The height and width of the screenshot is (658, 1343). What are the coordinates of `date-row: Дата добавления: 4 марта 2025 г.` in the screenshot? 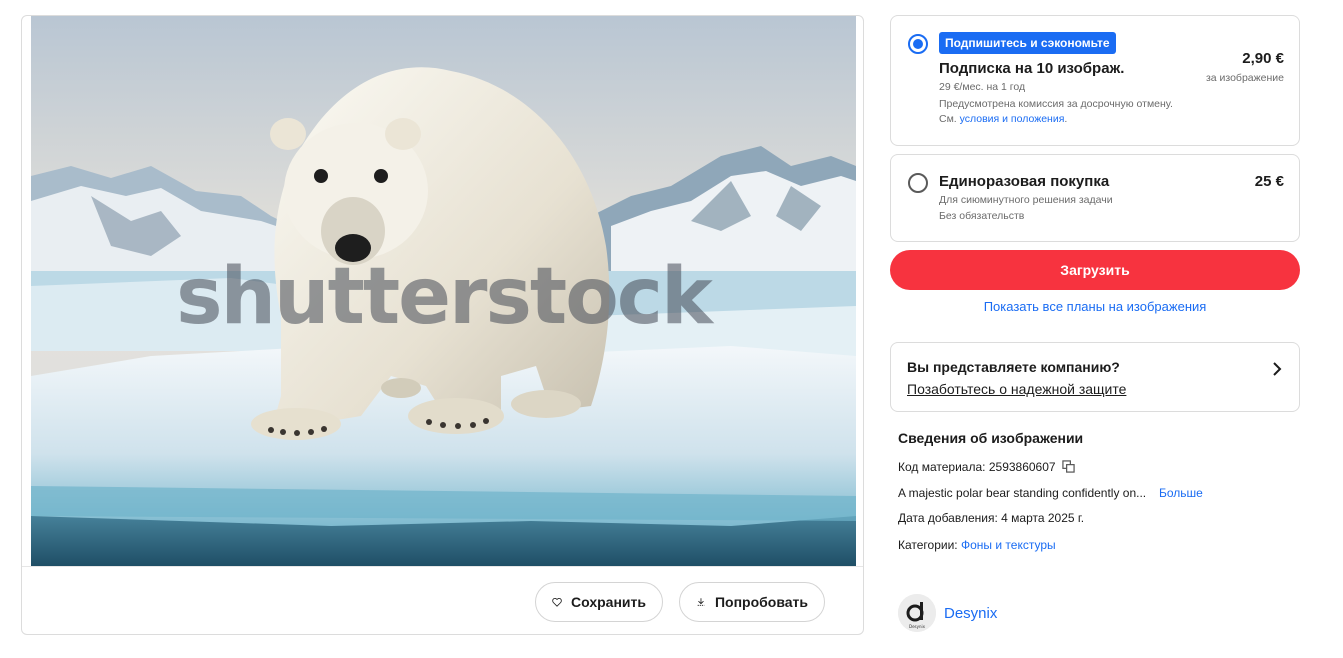 It's located at (991, 518).